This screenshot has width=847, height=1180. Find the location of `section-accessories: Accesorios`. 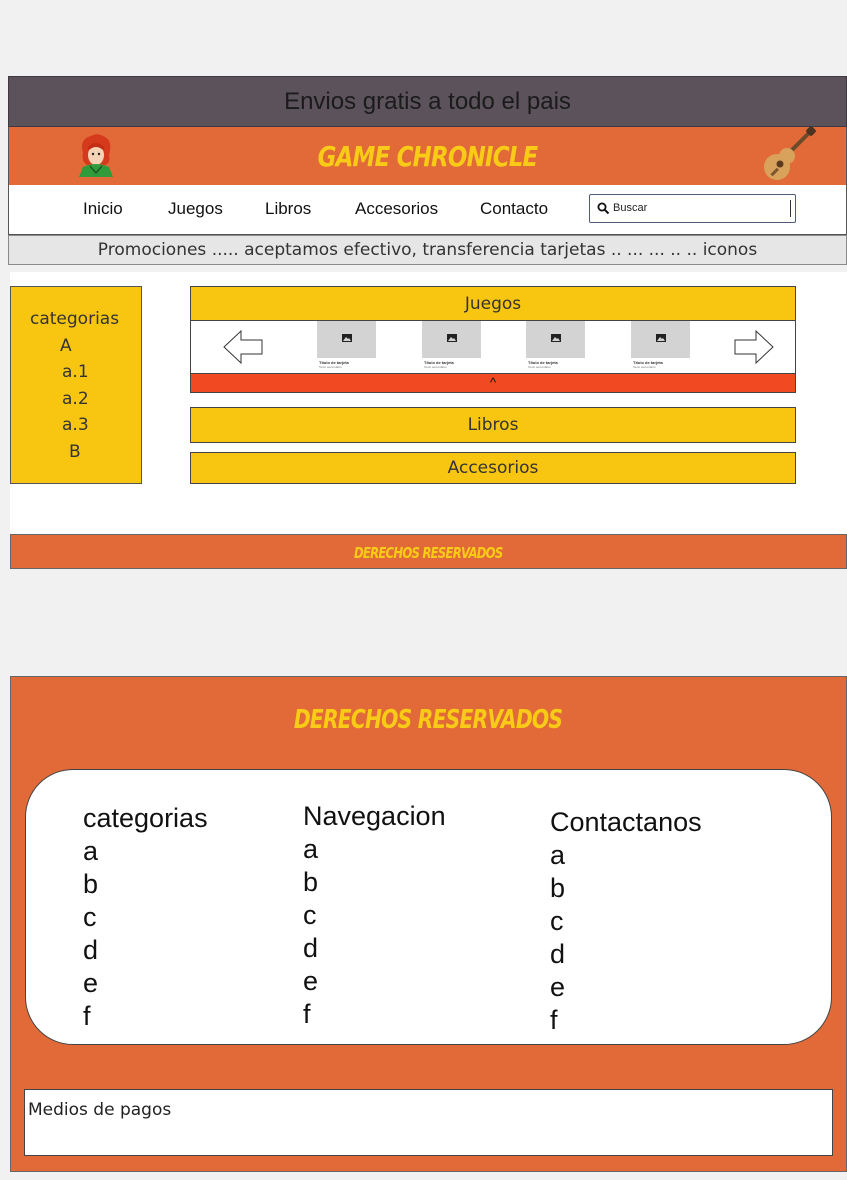

section-accessories: Accesorios is located at coordinates (493, 468).